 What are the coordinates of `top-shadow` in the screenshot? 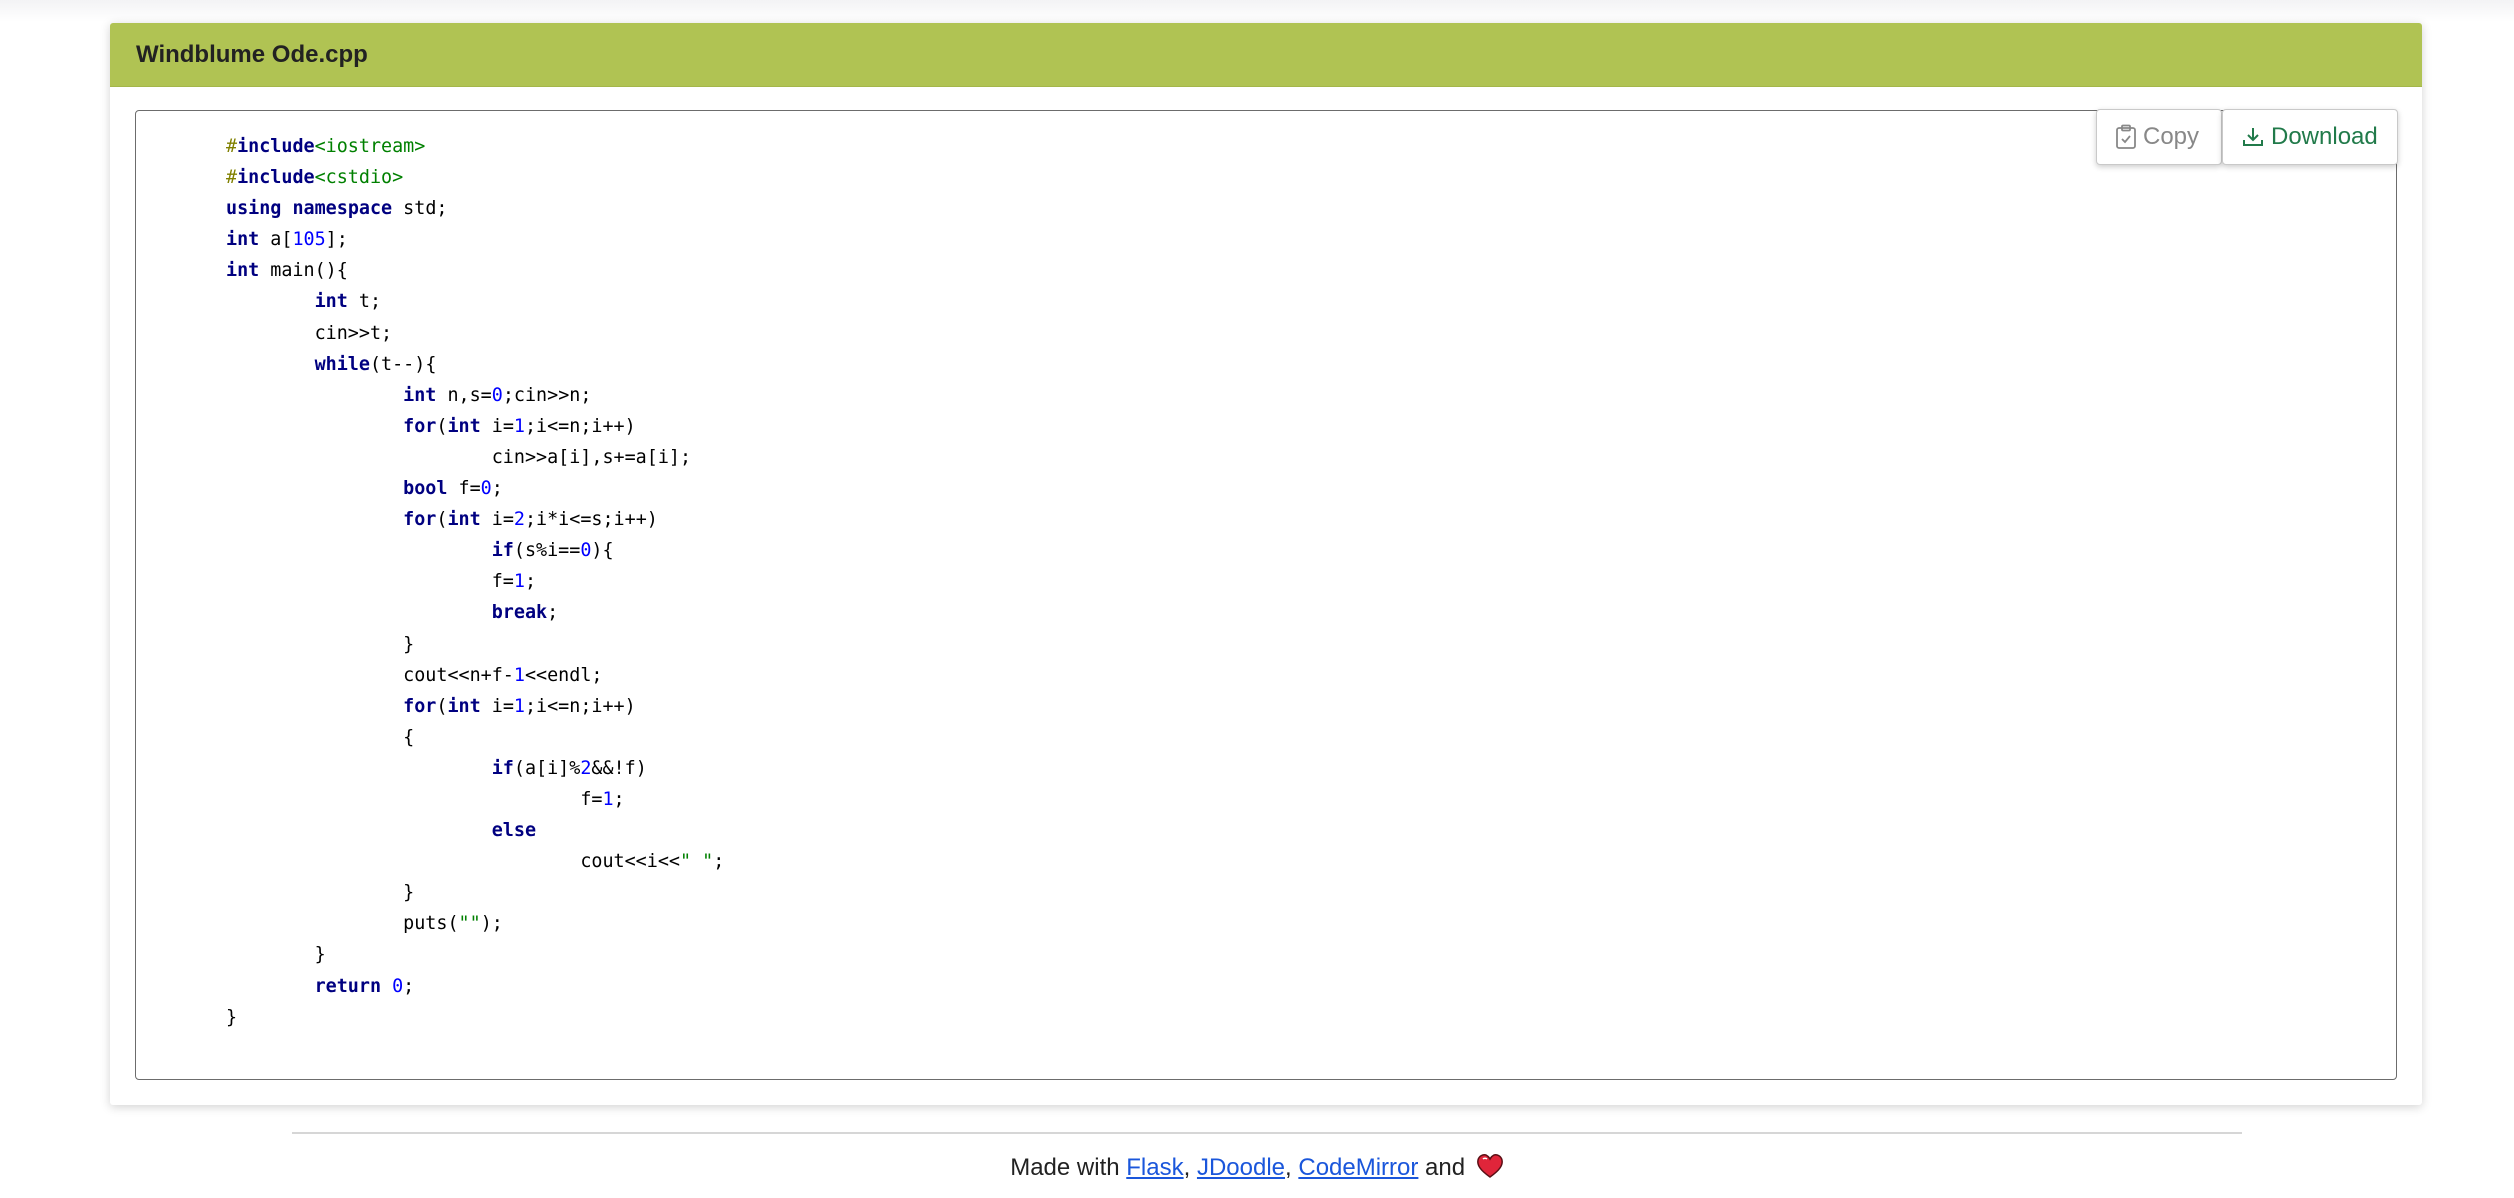 It's located at (1257, 11).